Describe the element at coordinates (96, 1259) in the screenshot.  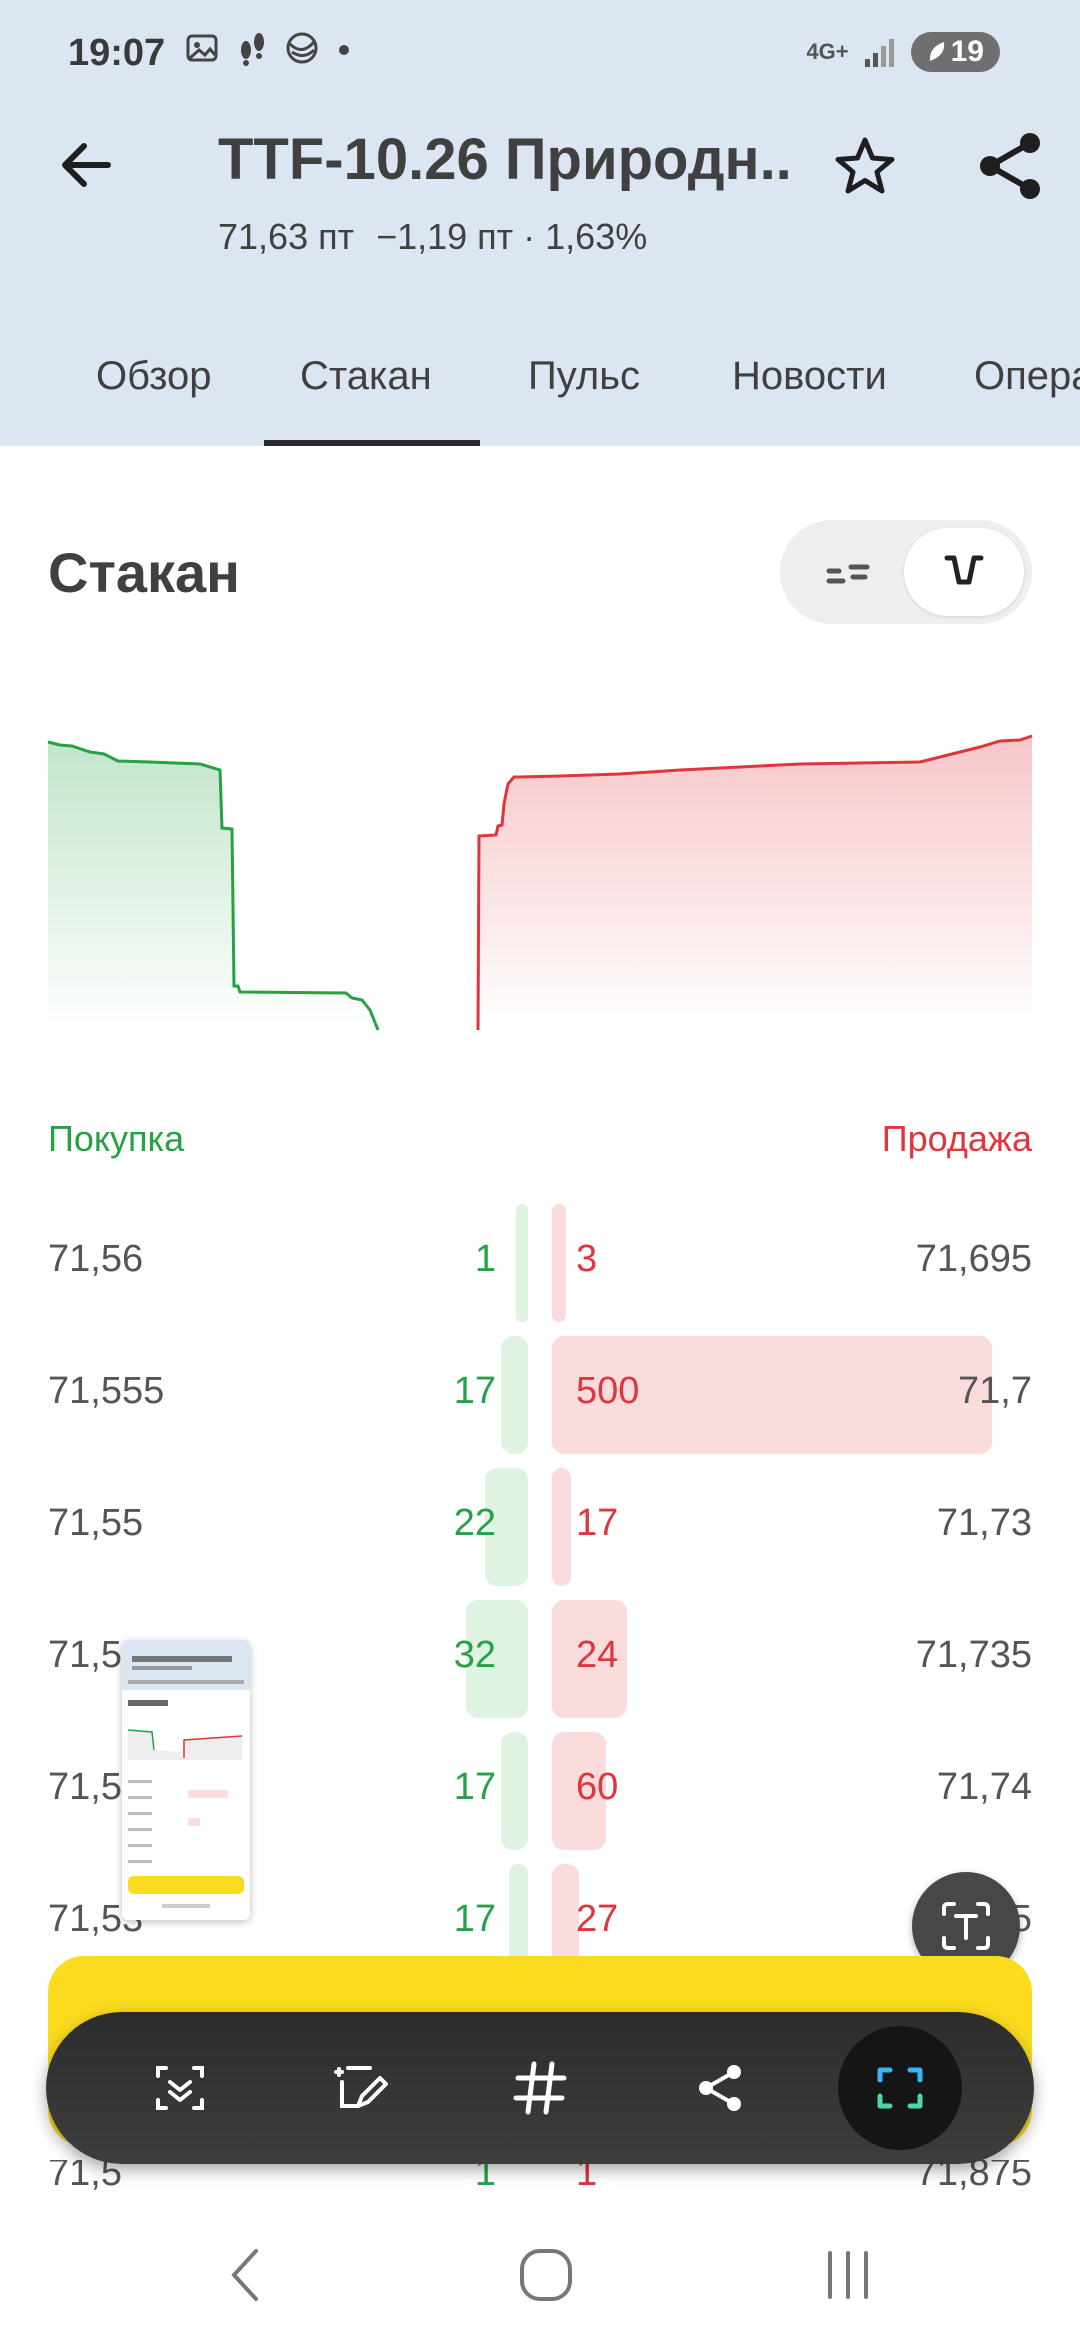
I see `bid-price: 71,56` at that location.